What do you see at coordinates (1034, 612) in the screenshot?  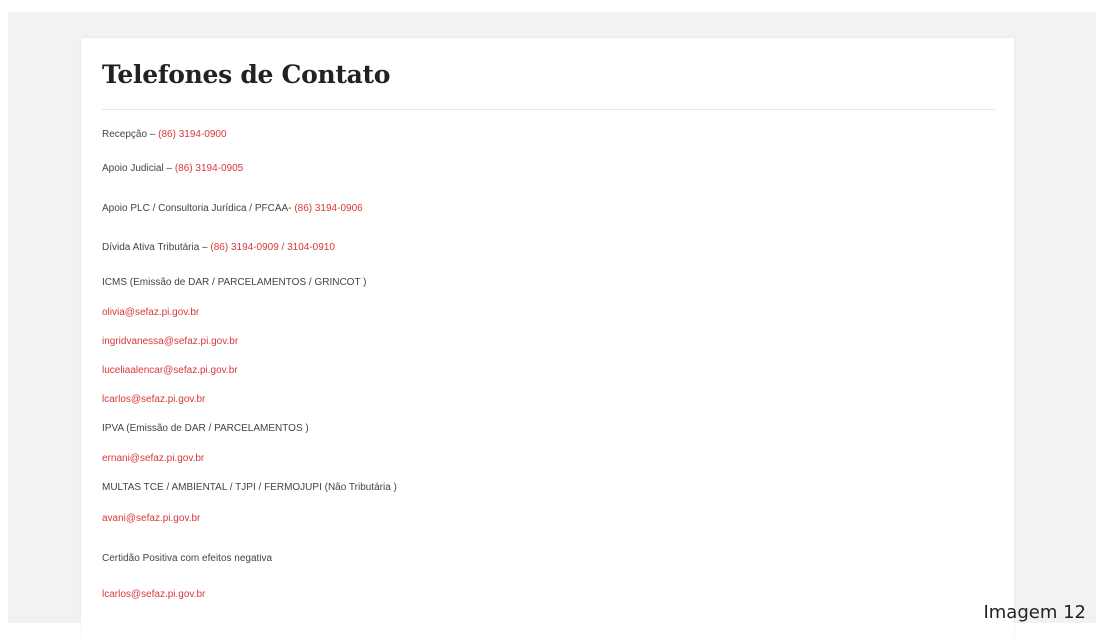 I see `image-caption: Imagem 12` at bounding box center [1034, 612].